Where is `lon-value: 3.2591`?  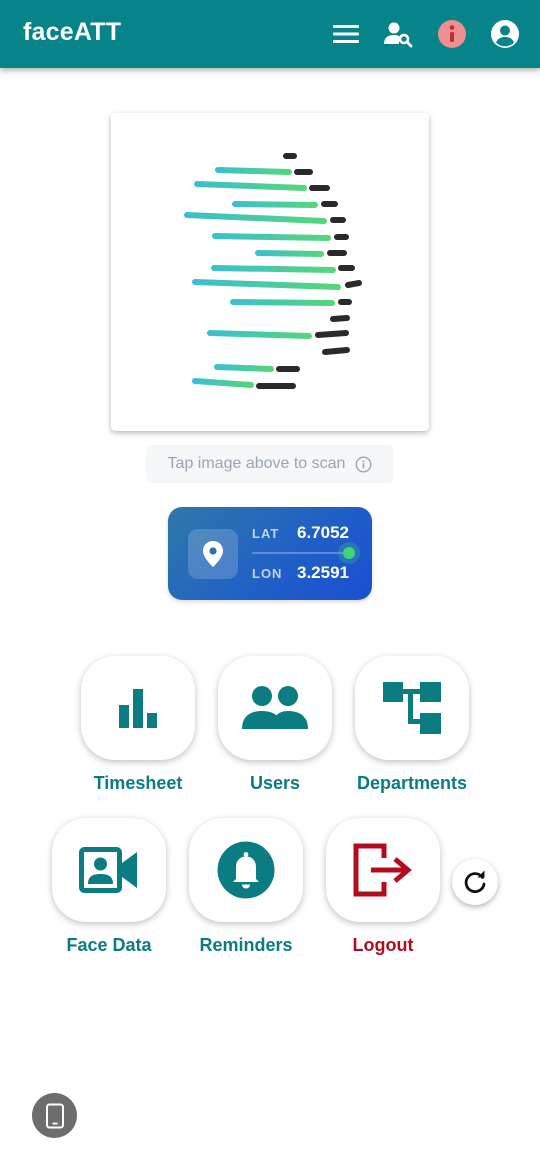
lon-value: 3.2591 is located at coordinates (323, 572).